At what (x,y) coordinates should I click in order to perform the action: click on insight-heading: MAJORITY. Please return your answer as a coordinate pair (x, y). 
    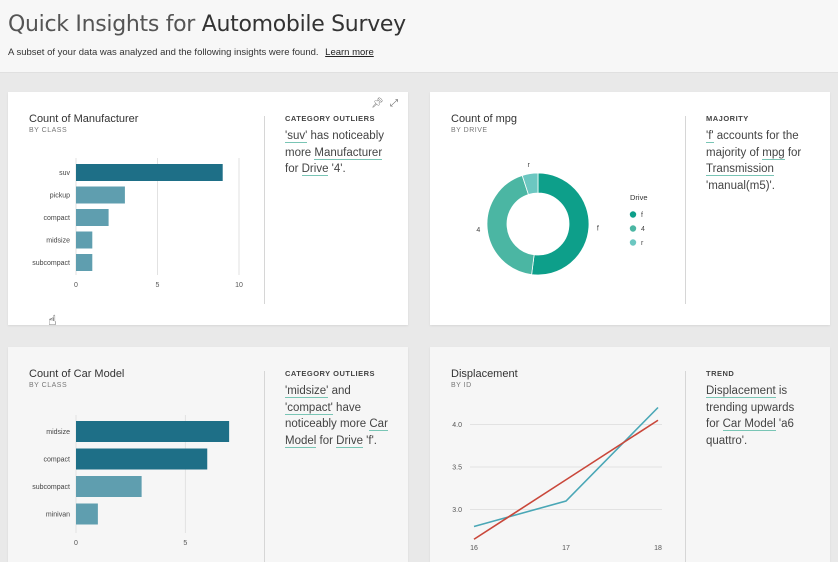
    Looking at the image, I should click on (727, 118).